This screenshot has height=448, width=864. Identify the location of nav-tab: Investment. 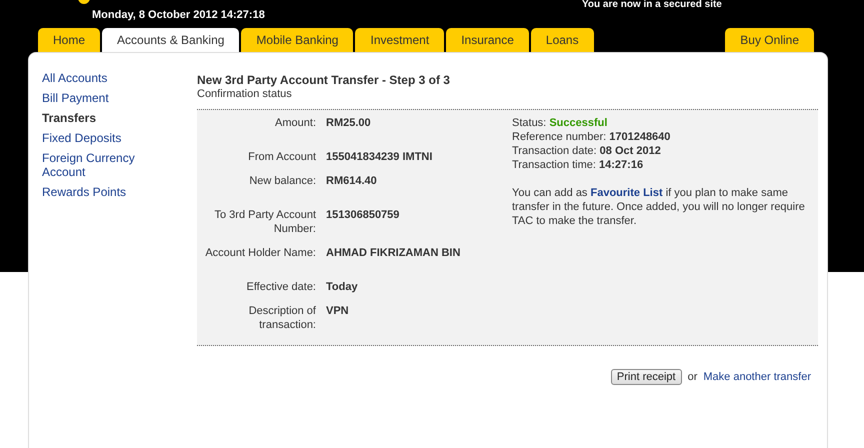
(399, 40).